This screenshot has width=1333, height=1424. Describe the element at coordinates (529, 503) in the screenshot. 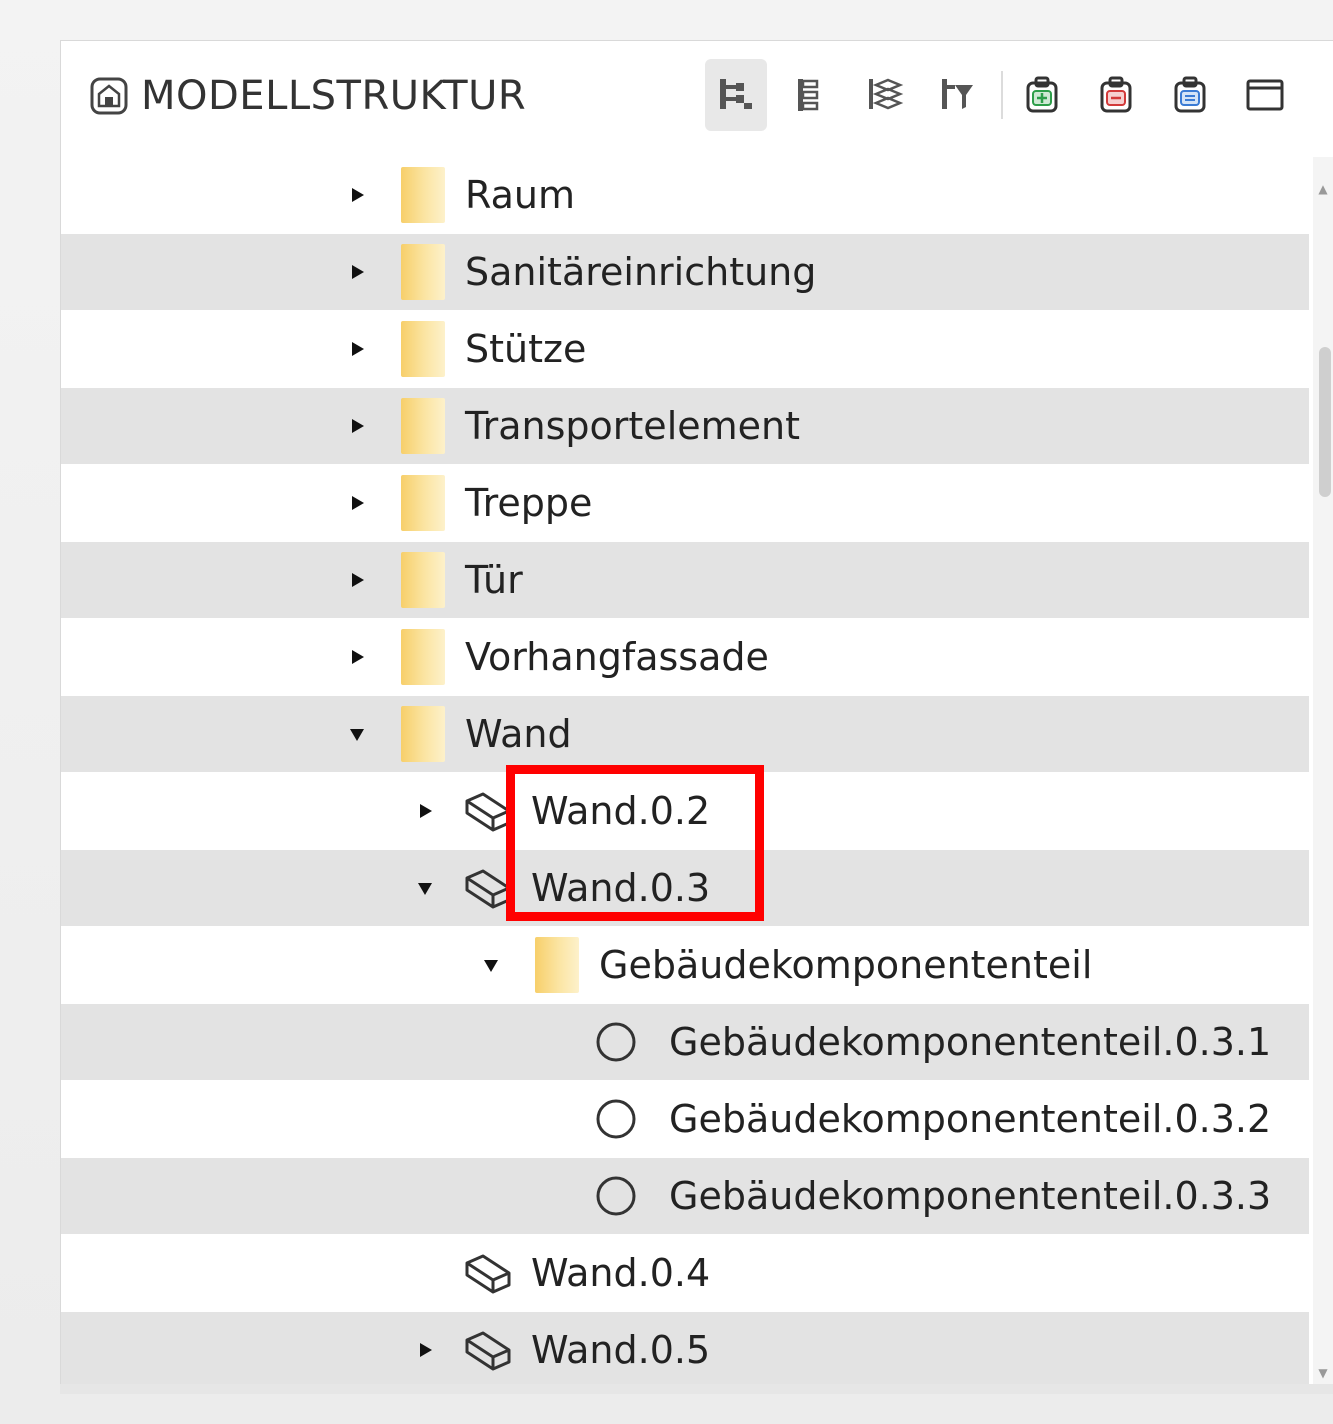

I see `tree-row-label: Treppe` at that location.